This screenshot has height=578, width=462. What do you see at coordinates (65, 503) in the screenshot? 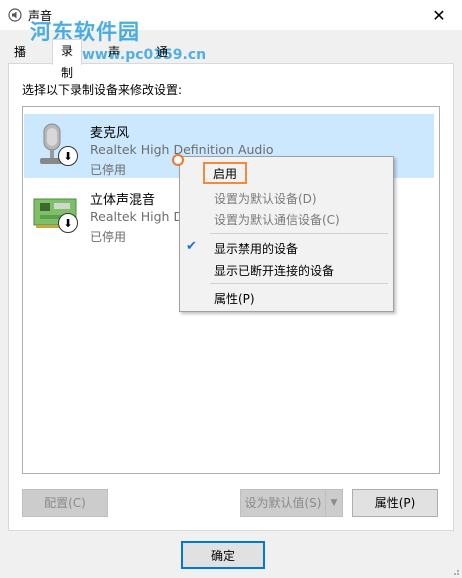
I see `configure-button: 配置(C)` at bounding box center [65, 503].